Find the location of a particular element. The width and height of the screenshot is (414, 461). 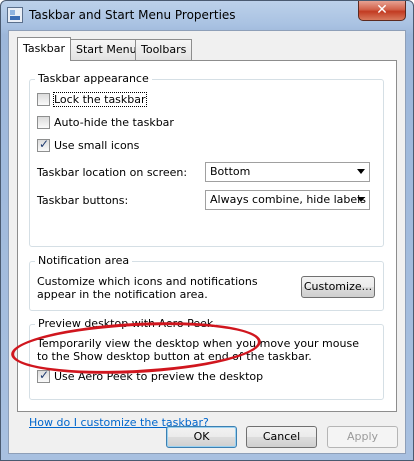

close-button: ✕ is located at coordinates (382, 11).